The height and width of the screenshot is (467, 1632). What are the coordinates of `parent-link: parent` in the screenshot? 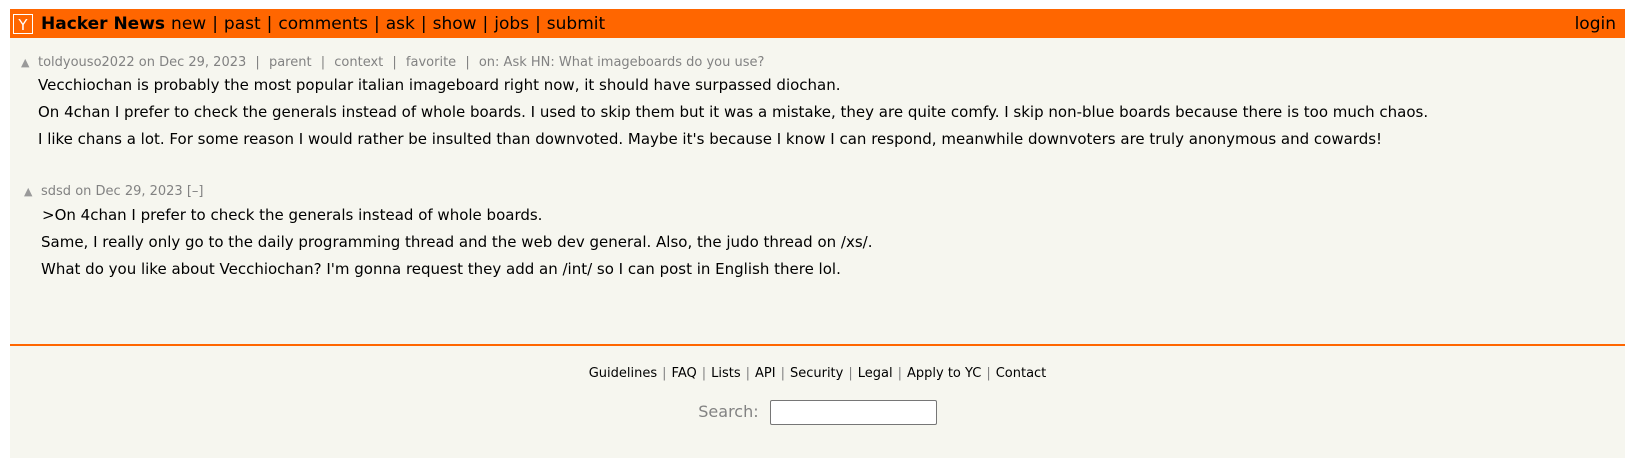 It's located at (290, 62).